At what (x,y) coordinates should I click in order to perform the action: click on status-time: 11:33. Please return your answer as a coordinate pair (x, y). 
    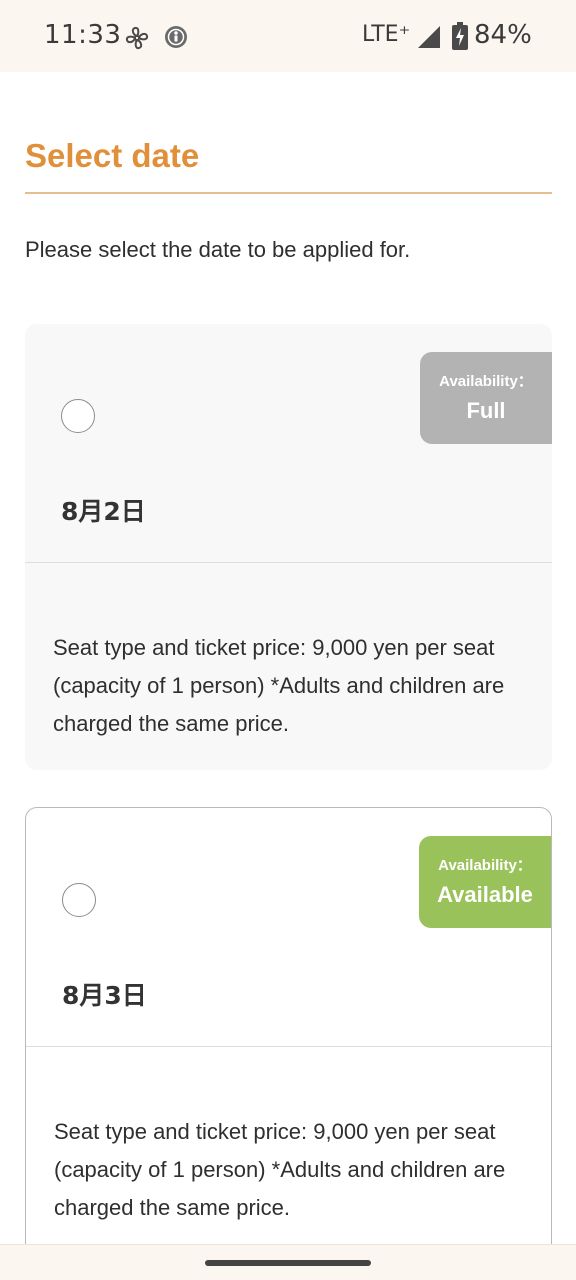
    Looking at the image, I should click on (83, 35).